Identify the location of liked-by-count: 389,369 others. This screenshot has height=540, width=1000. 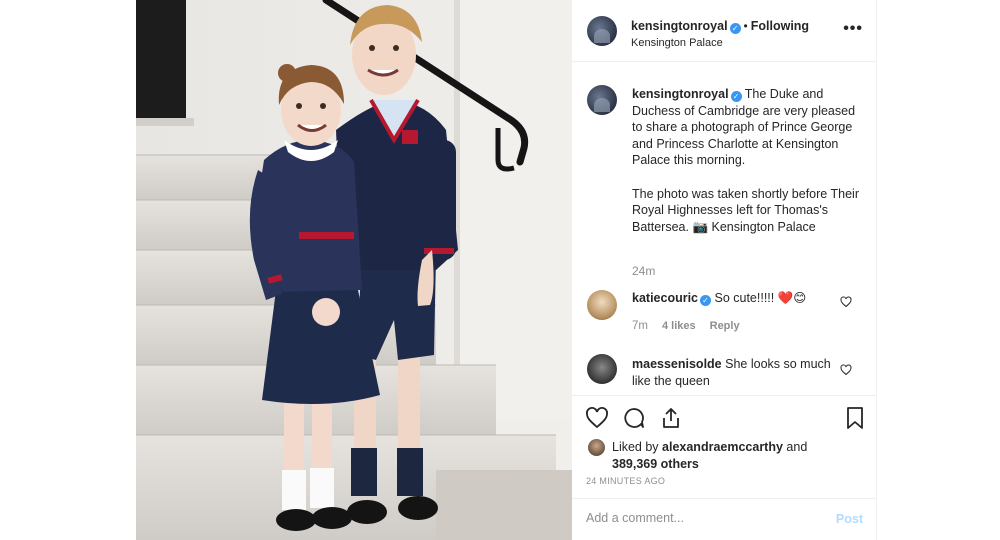
(655, 464).